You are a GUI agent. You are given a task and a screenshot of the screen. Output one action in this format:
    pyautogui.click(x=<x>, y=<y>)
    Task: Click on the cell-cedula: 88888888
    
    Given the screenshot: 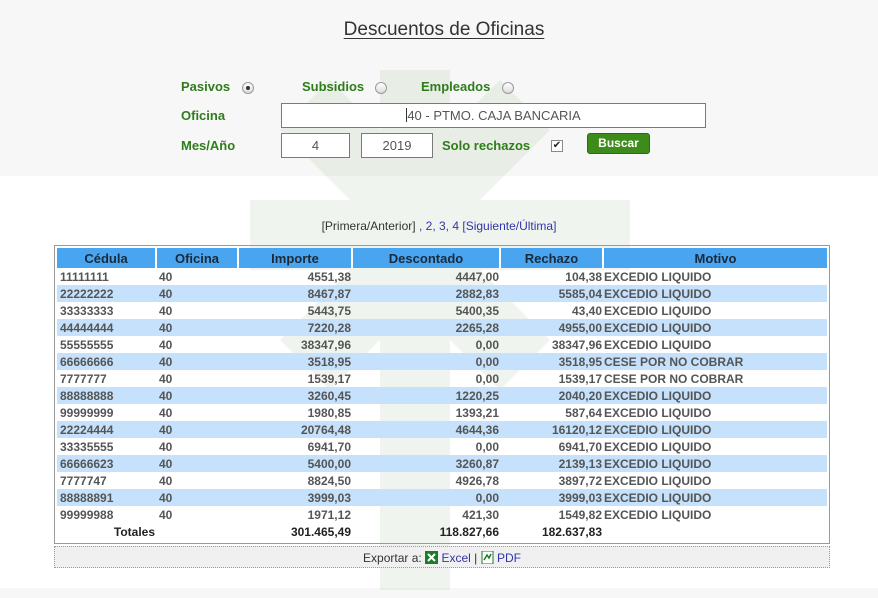 What is the action you would take?
    pyautogui.click(x=106, y=395)
    